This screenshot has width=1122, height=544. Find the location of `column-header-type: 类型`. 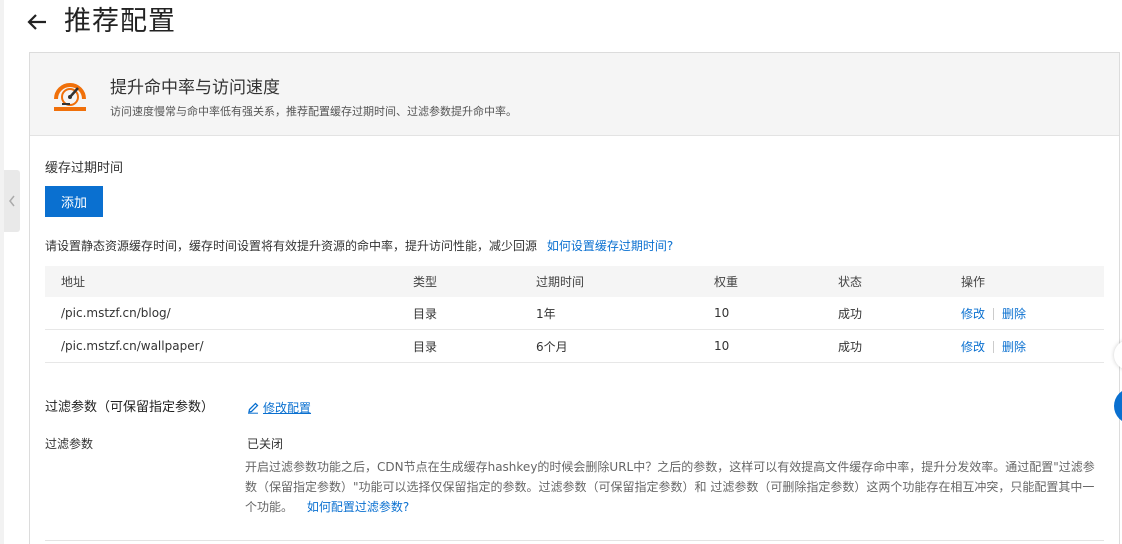

column-header-type: 类型 is located at coordinates (425, 282).